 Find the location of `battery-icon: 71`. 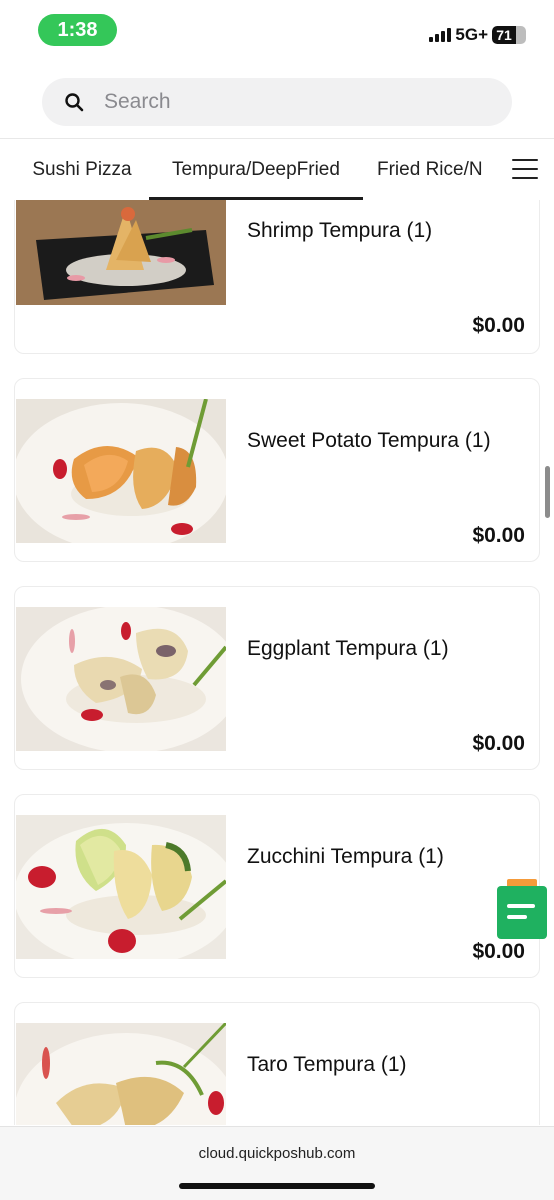

battery-icon: 71 is located at coordinates (509, 35).